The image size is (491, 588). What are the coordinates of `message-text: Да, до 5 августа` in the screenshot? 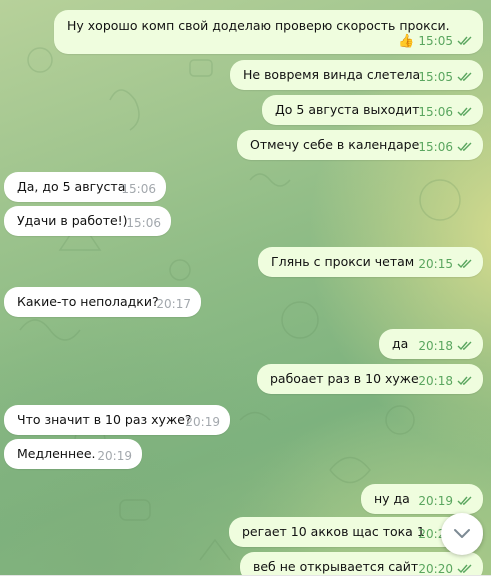 It's located at (71, 186).